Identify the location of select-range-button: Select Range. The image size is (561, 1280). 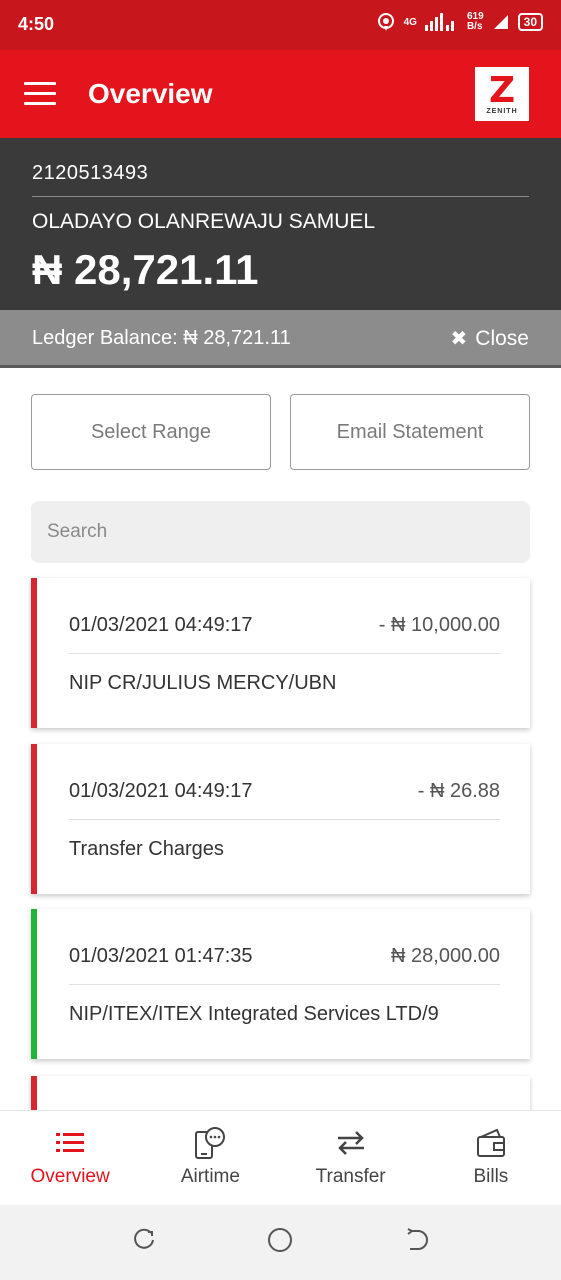
(151, 432).